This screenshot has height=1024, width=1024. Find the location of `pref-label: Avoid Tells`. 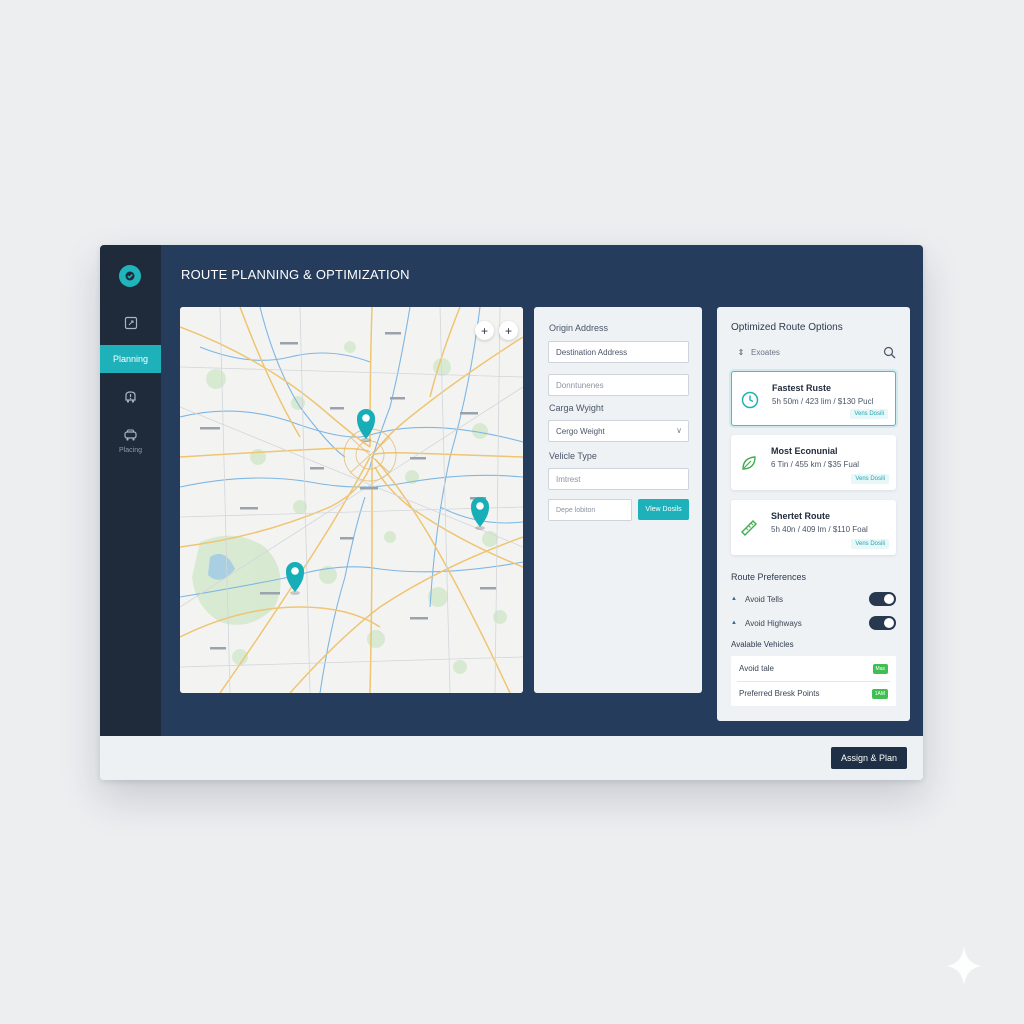

pref-label: Avoid Tells is located at coordinates (764, 599).